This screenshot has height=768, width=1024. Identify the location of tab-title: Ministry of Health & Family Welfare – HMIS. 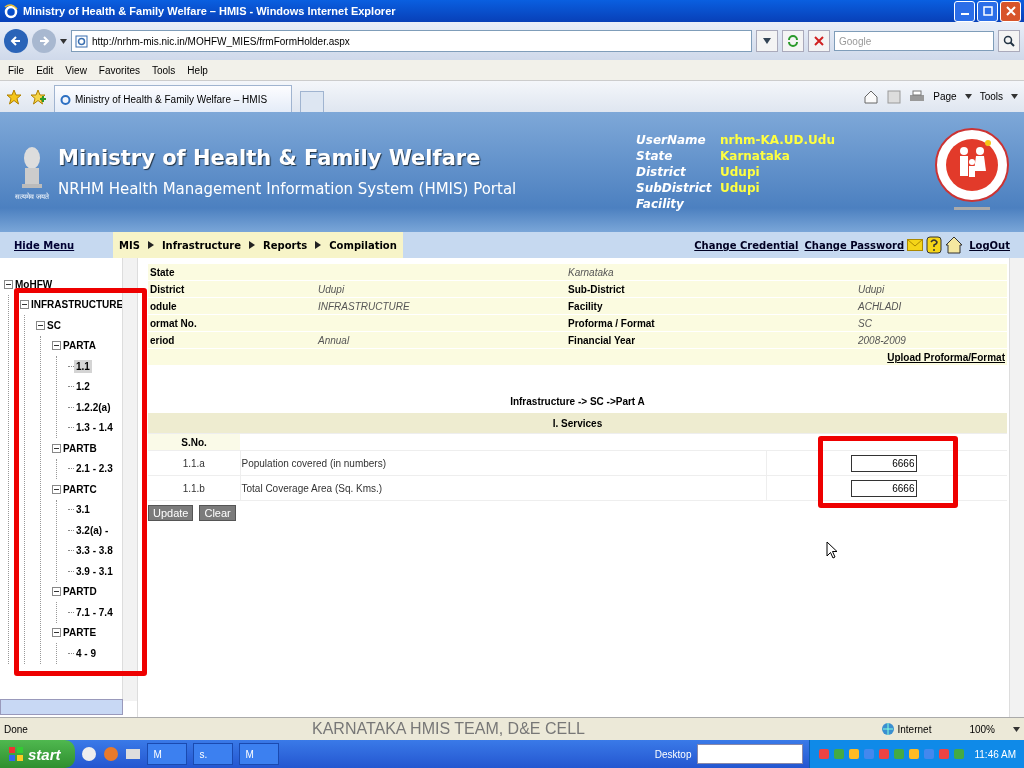
(171, 99).